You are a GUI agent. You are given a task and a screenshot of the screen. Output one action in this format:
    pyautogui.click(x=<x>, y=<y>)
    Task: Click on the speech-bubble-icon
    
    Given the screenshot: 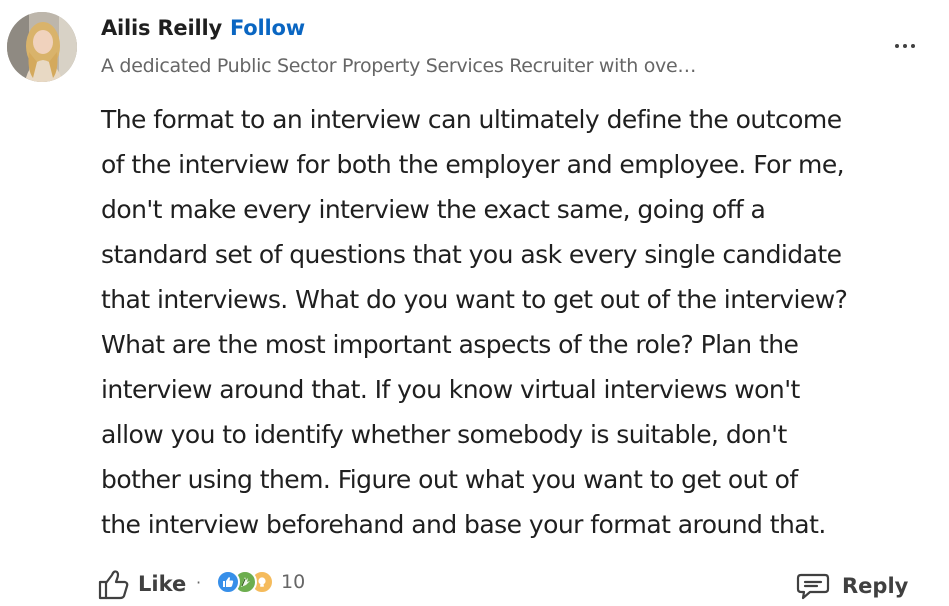 What is the action you would take?
    pyautogui.click(x=813, y=586)
    